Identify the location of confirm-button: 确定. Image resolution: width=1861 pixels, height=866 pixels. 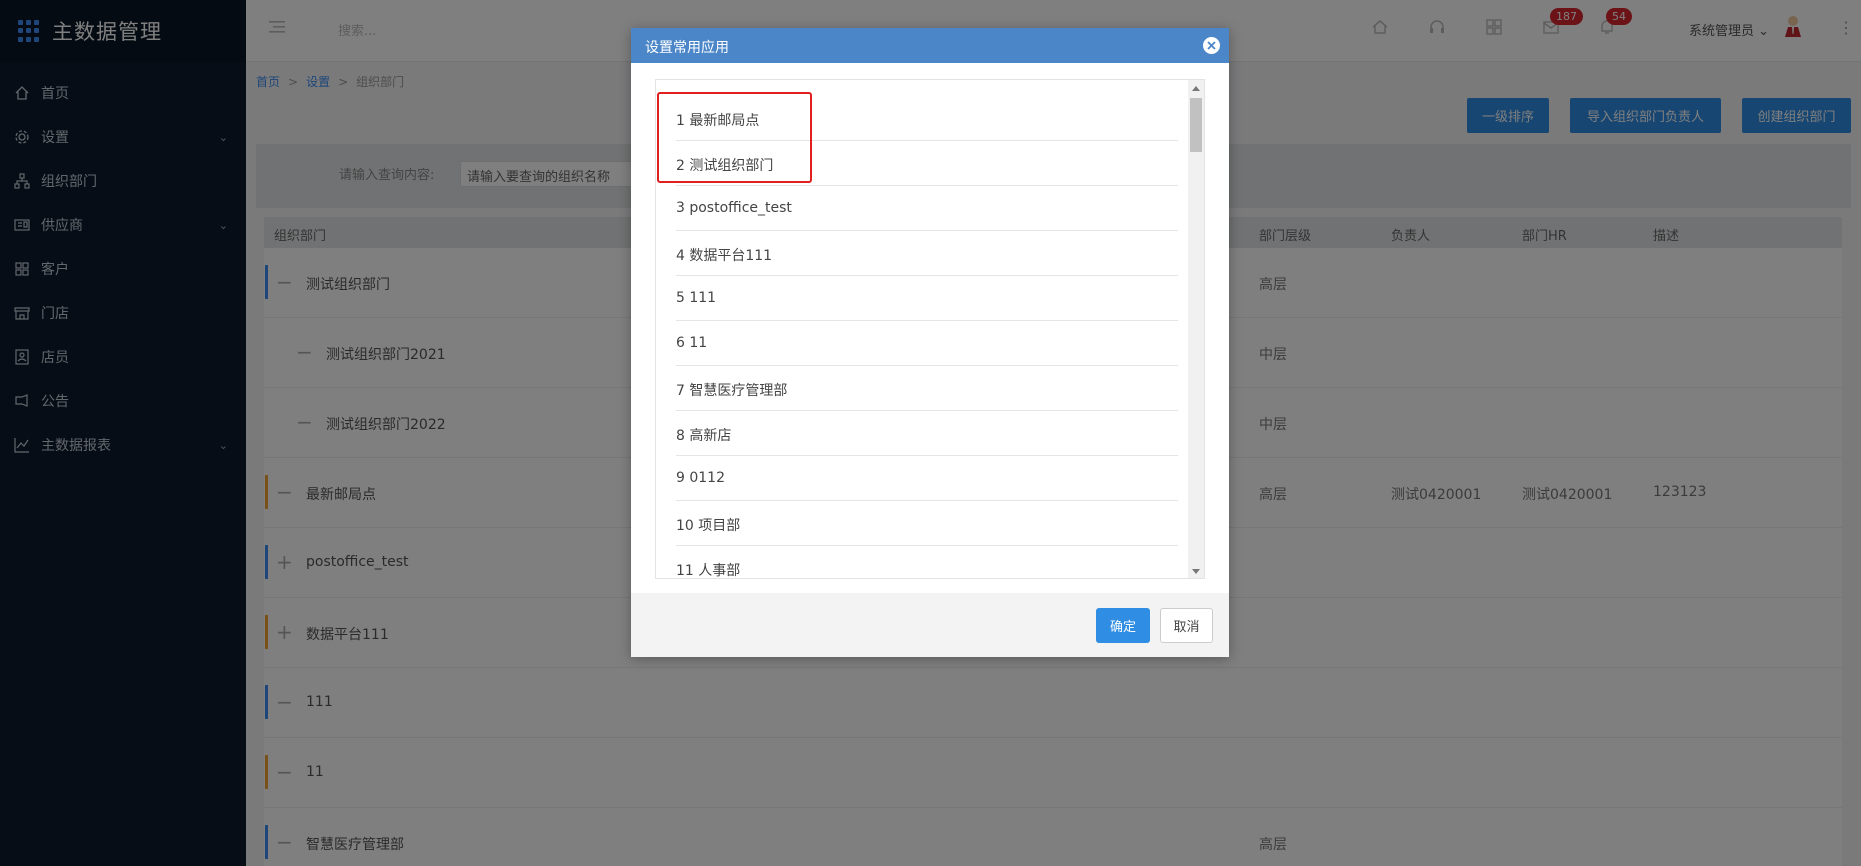
(1123, 625).